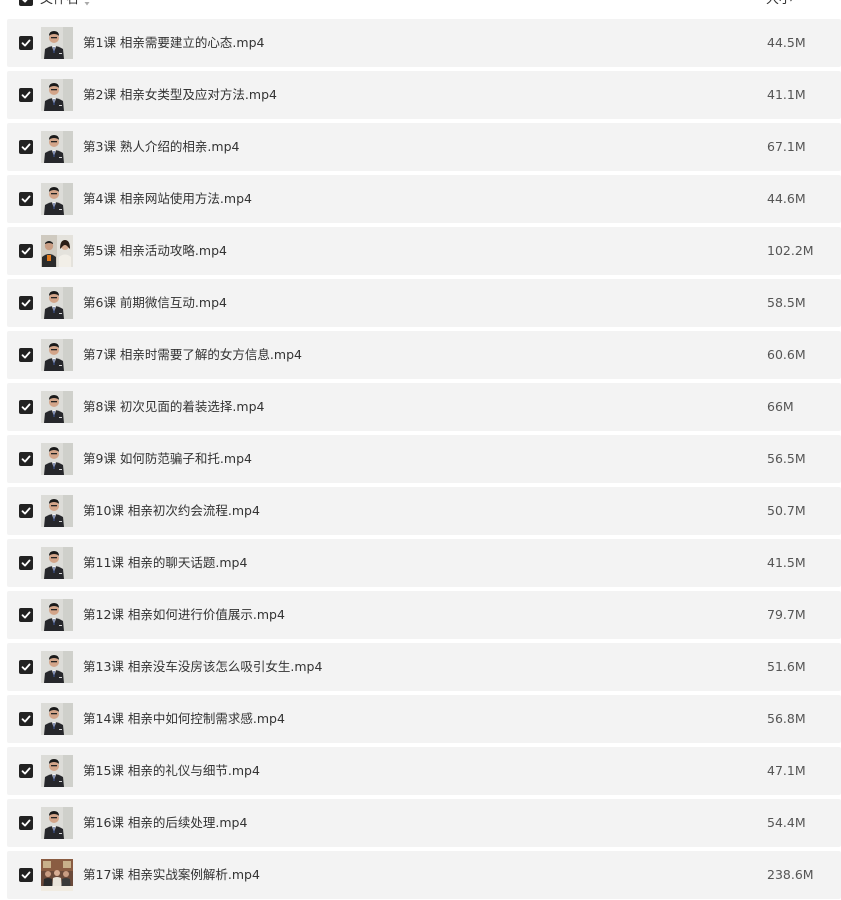  I want to click on file-name: 第7课 相亲时需要了解的女方信息.mp4, so click(192, 355).